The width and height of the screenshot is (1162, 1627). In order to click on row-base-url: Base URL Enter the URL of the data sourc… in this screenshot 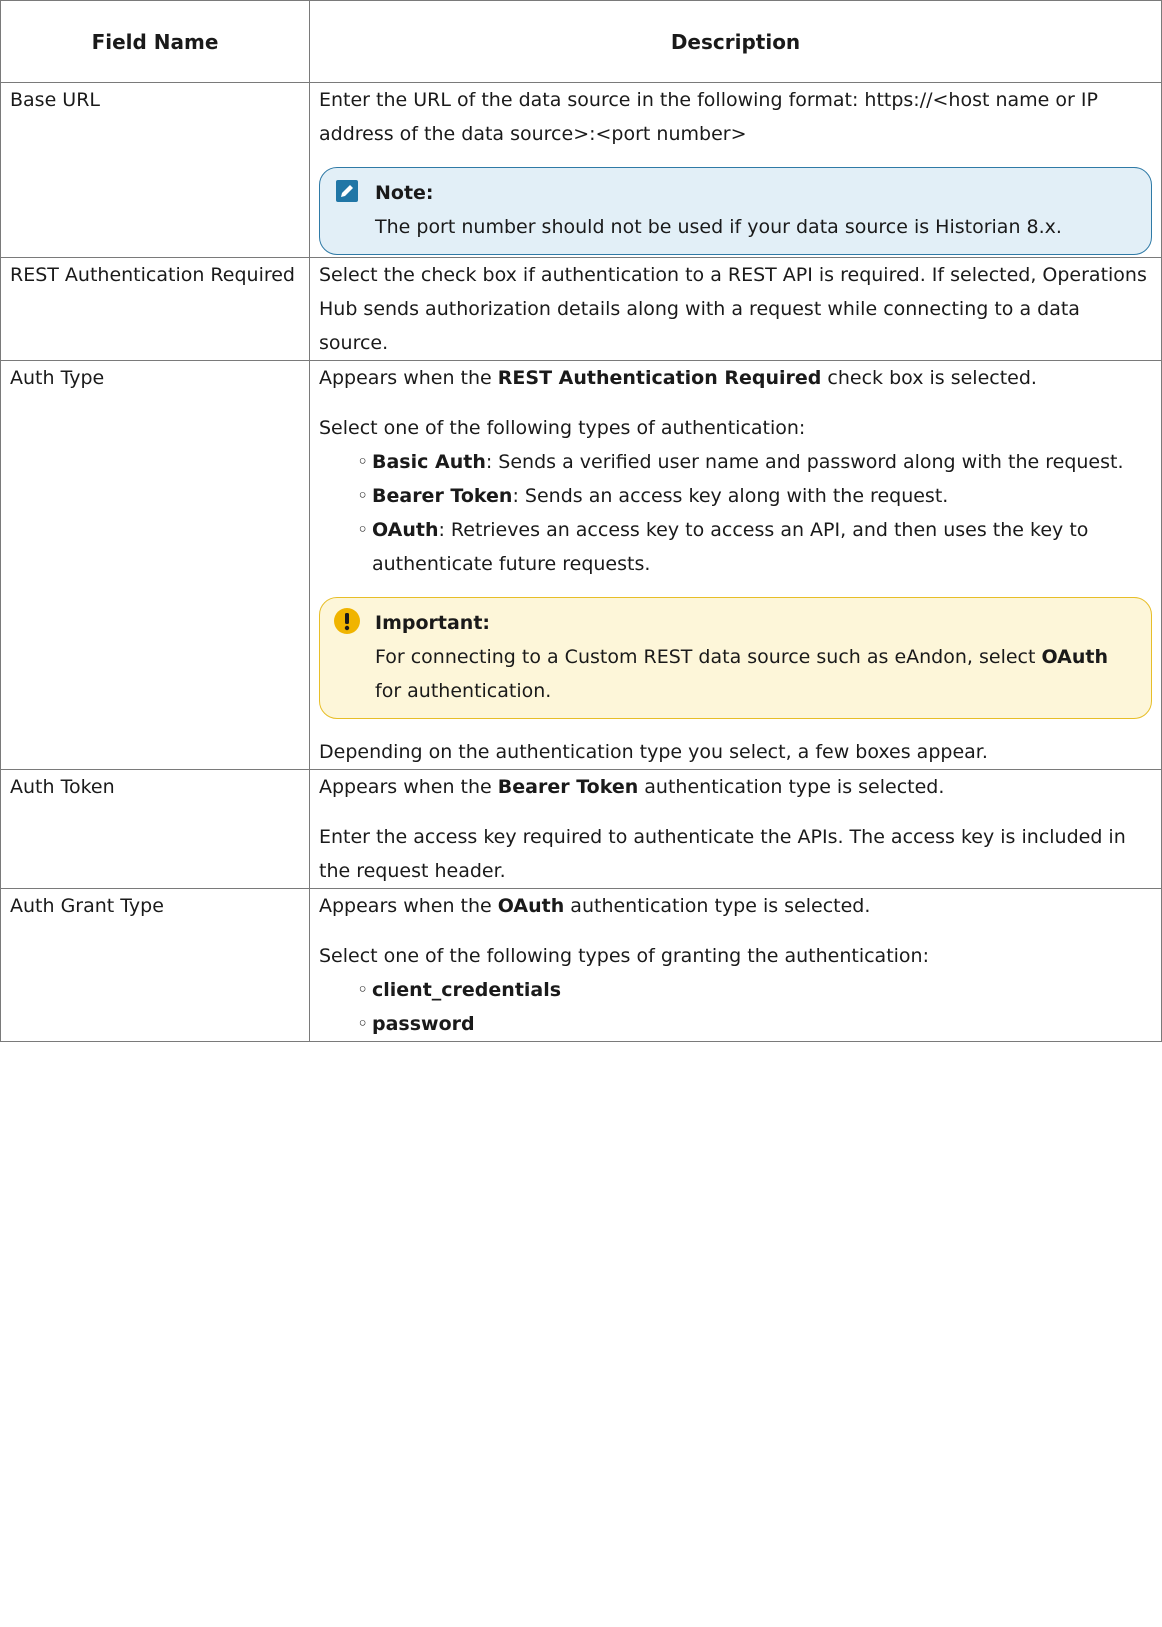, I will do `click(581, 170)`.